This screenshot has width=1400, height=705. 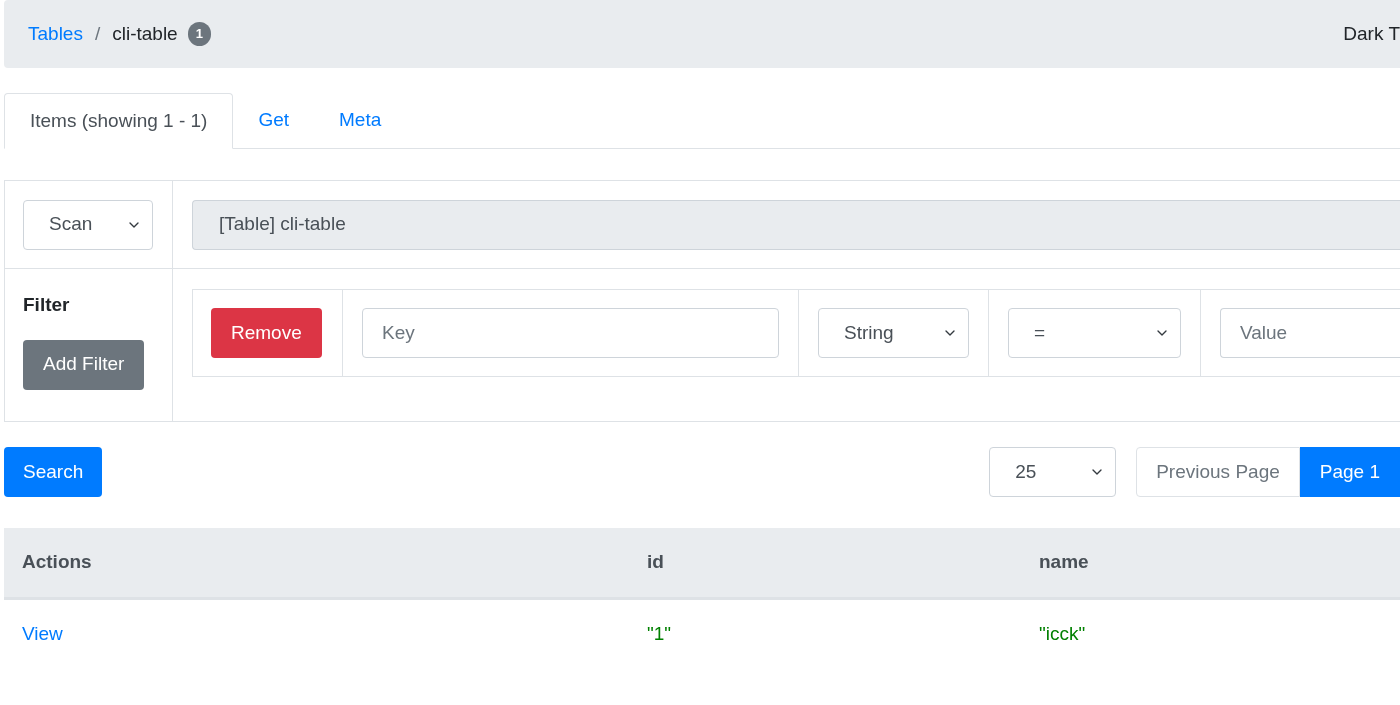 I want to click on value-input-field: Value, so click(x=1310, y=333).